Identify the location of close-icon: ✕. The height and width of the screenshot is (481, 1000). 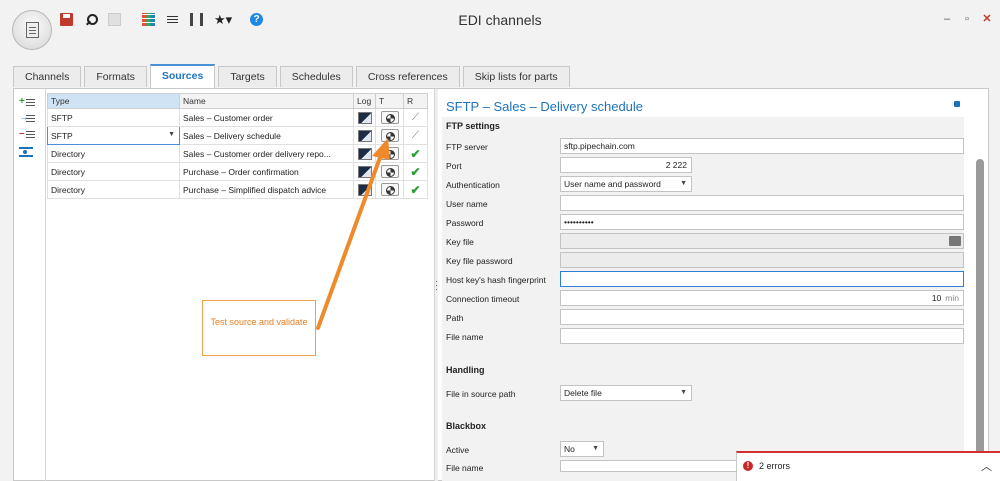
(987, 19).